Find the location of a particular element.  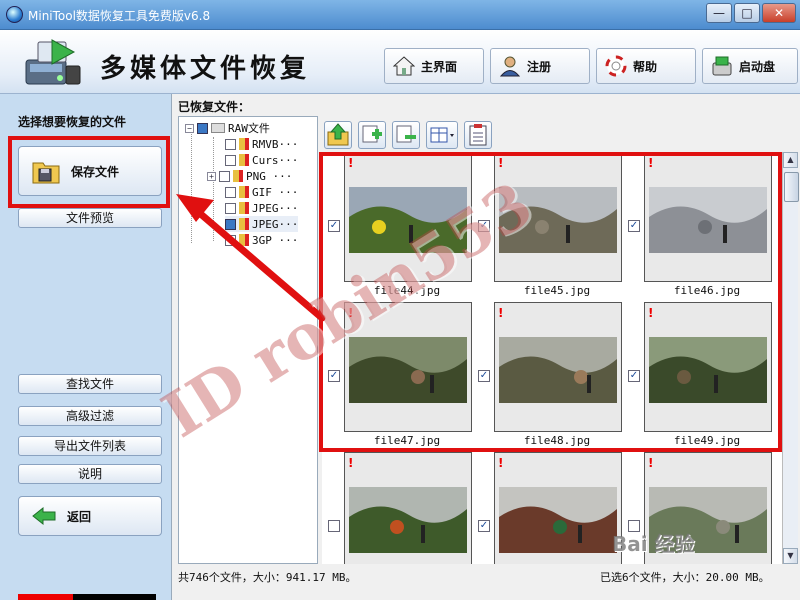

tree-item: 3GP ··· is located at coordinates (261, 240).